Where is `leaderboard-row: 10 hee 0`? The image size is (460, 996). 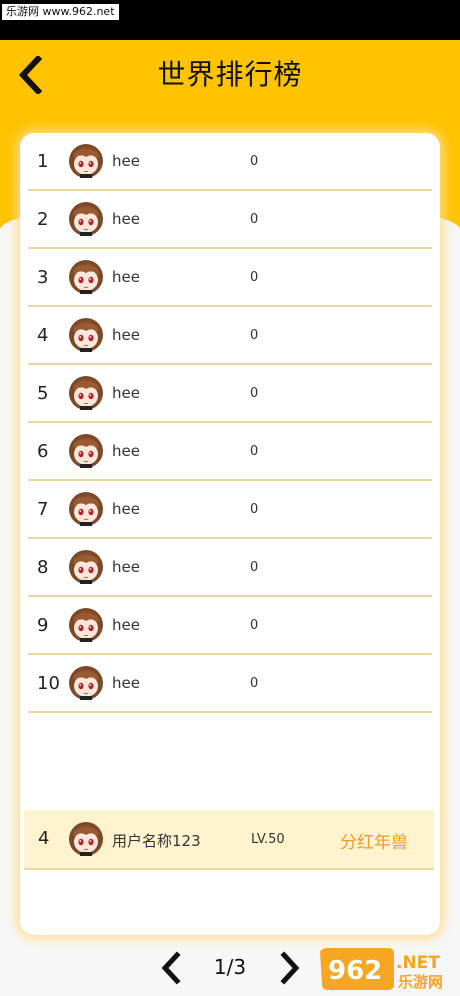
leaderboard-row: 10 hee 0 is located at coordinates (230, 684).